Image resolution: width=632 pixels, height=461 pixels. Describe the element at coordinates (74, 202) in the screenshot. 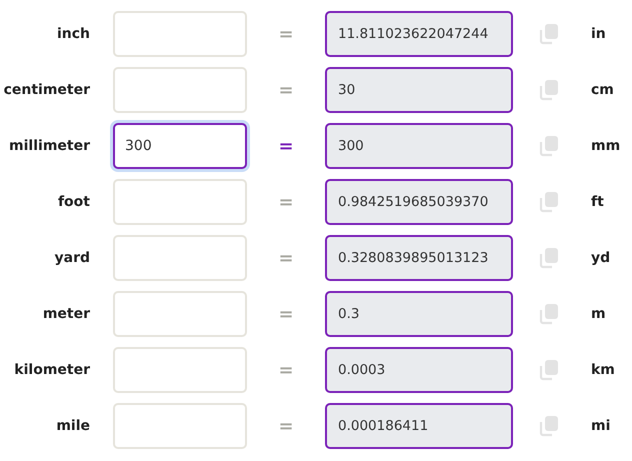

I see `unit-label: foot` at that location.